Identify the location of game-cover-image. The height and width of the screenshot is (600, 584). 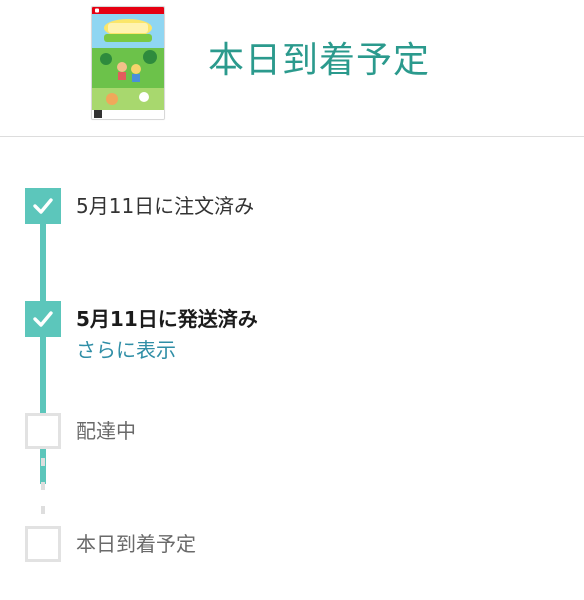
(128, 63).